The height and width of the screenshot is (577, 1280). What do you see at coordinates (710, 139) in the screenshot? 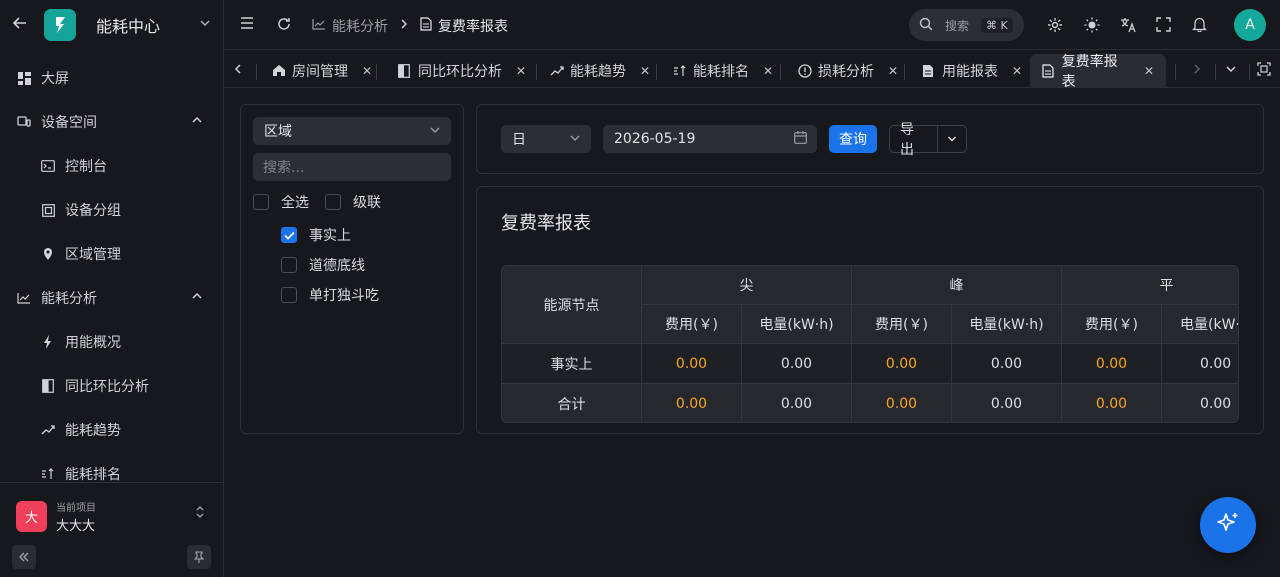
I see `date-picker: 2026-05-19` at bounding box center [710, 139].